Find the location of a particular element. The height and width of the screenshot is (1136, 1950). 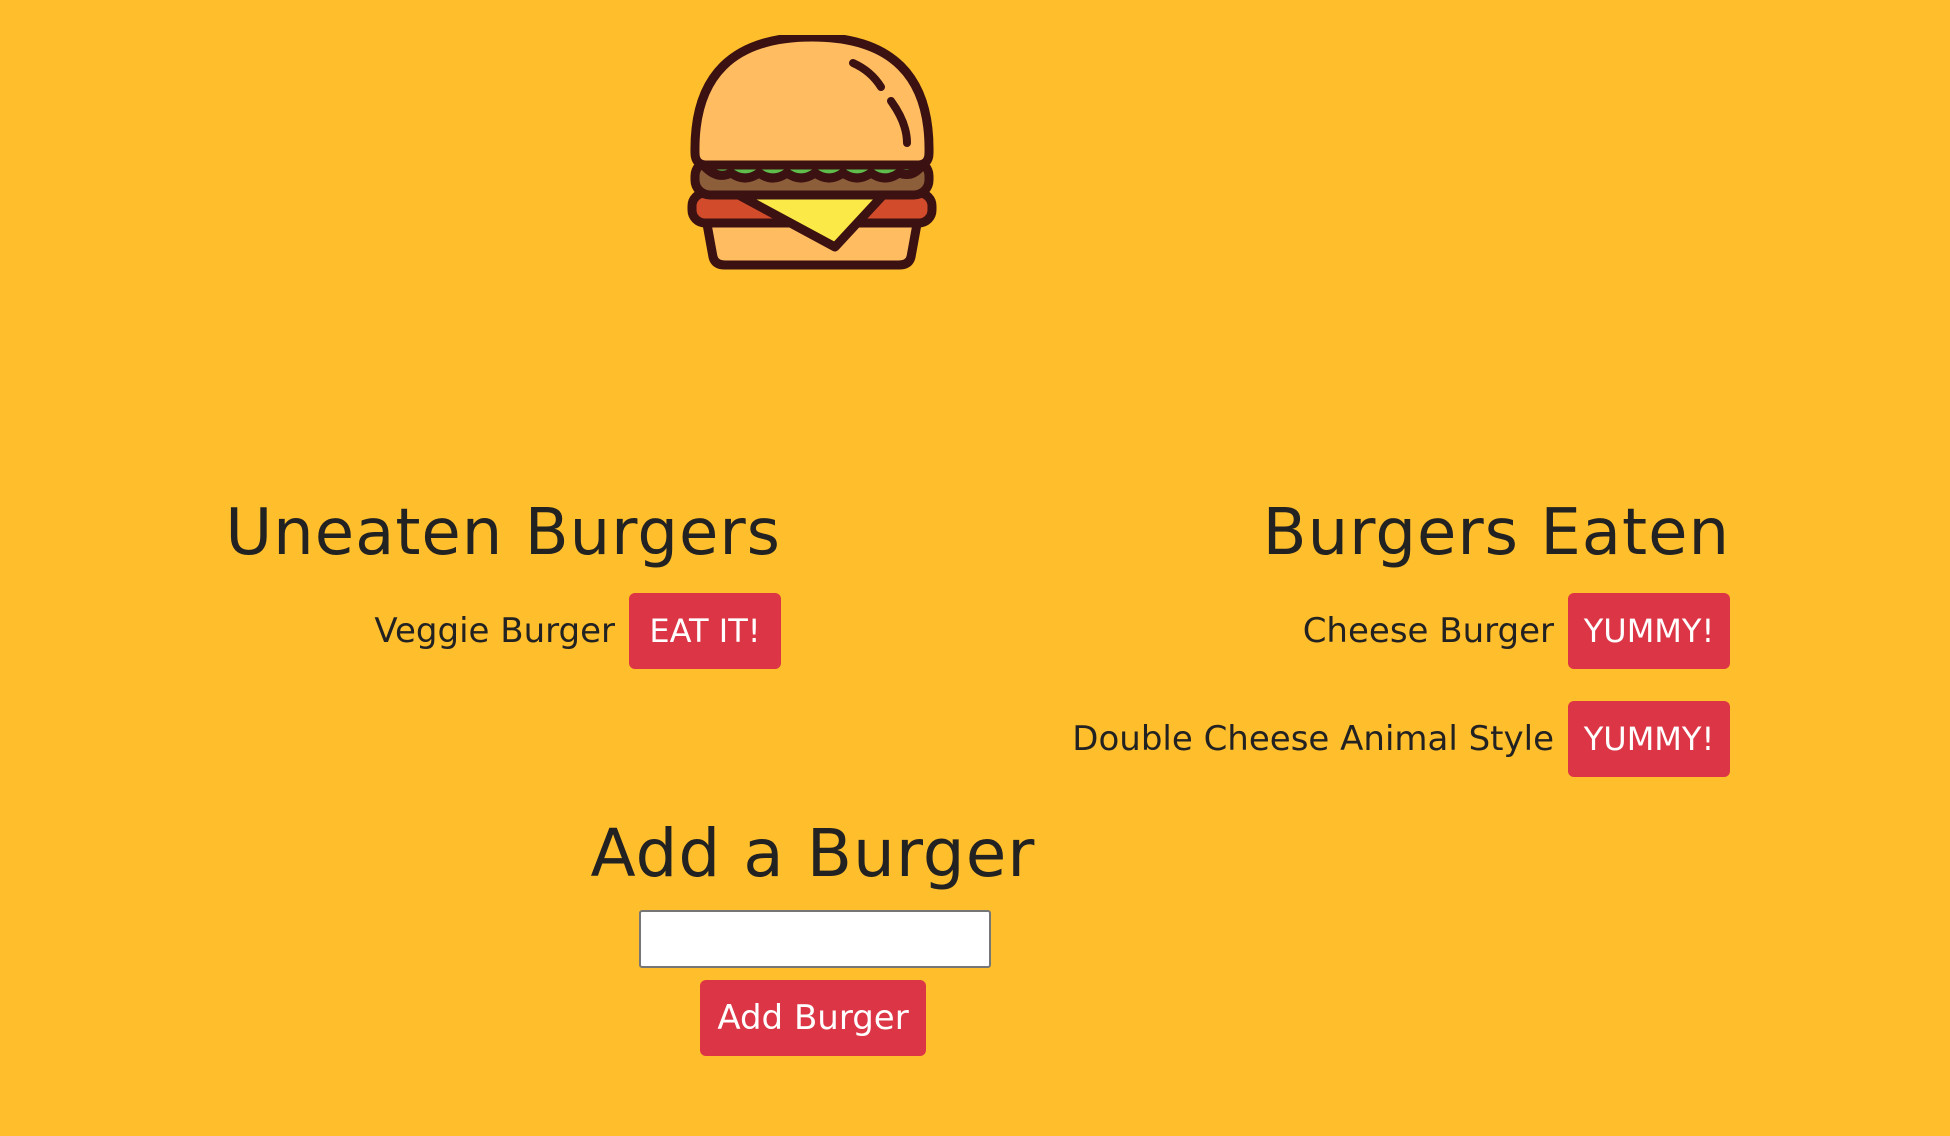

list-item: Veggie Burger EAT IT! is located at coordinates (503, 631).